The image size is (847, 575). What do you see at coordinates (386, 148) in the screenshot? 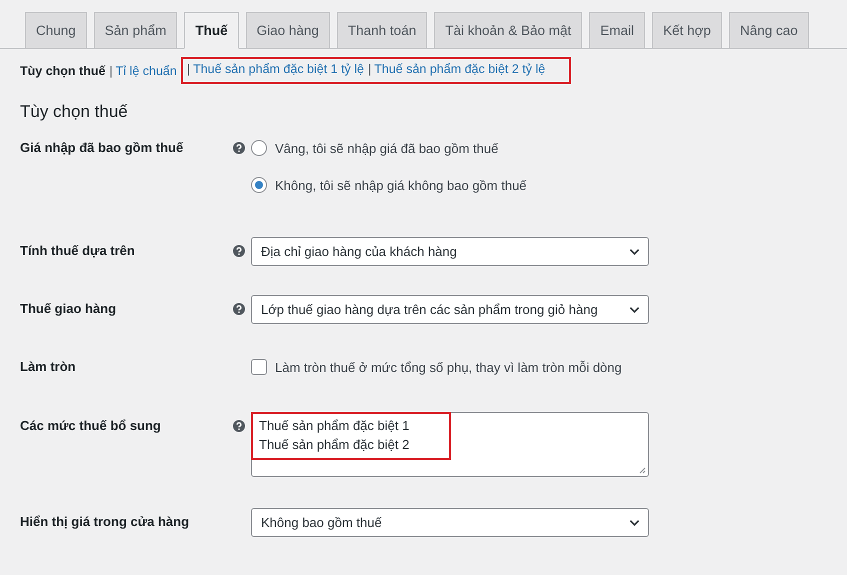
I see `option-label: Vâng, tôi sẽ nhập giá đã bao gồm thuế` at bounding box center [386, 148].